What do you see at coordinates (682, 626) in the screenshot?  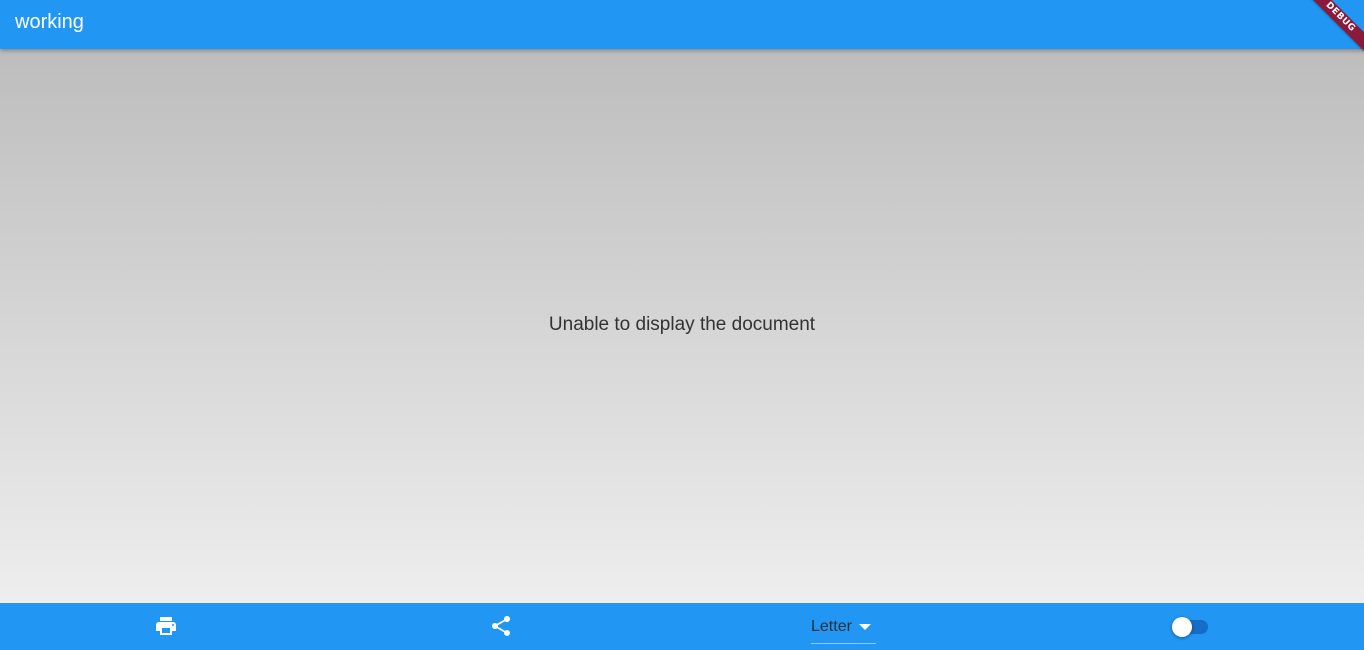 I see `bottom-toolbar: Letter` at bounding box center [682, 626].